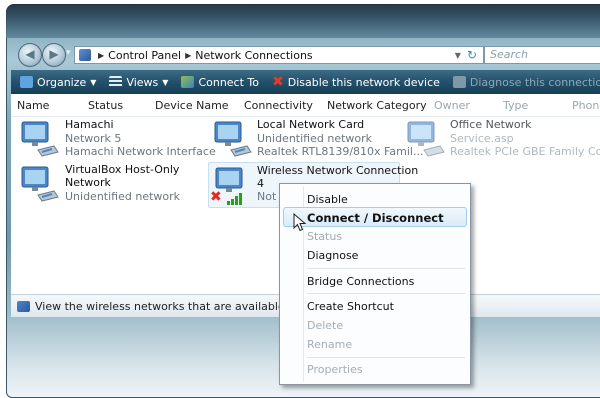 Image resolution: width=600 pixels, height=398 pixels. Describe the element at coordinates (458, 55) in the screenshot. I see `address-dropdown-icon: ▼` at that location.